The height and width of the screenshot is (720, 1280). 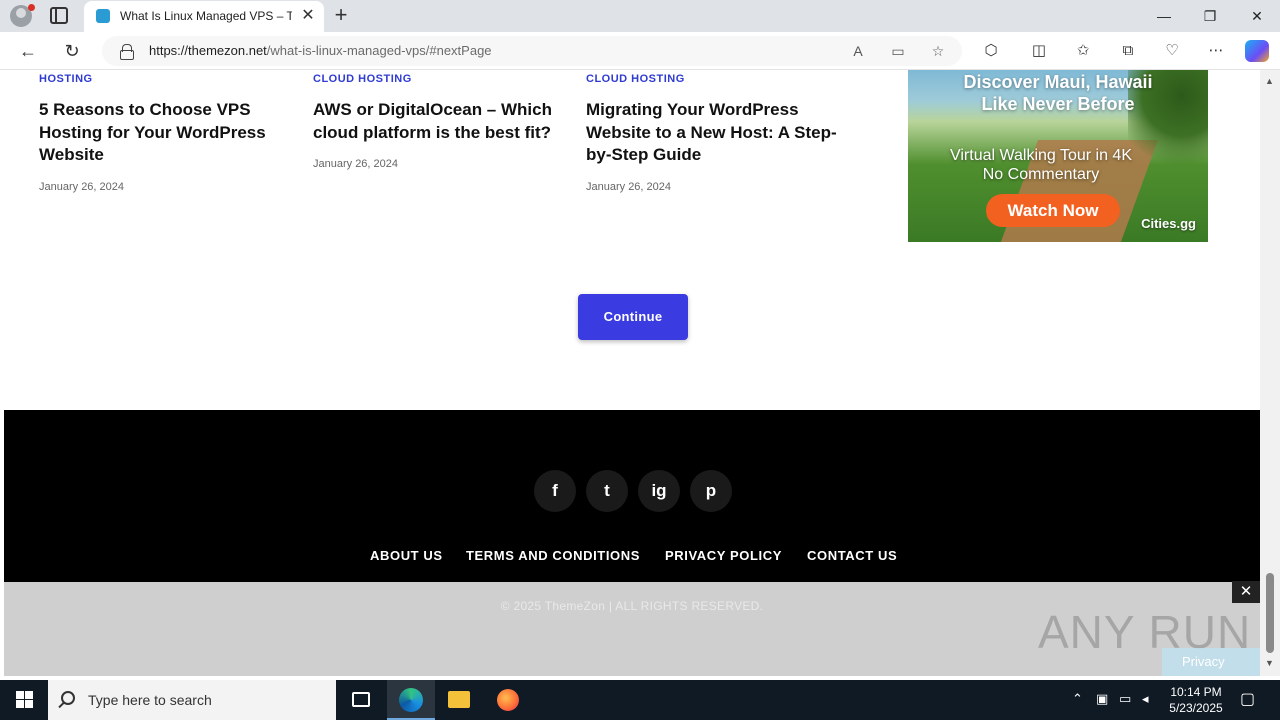 I want to click on tab-title: What Is Linux Managed VPS – Th, so click(x=206, y=16).